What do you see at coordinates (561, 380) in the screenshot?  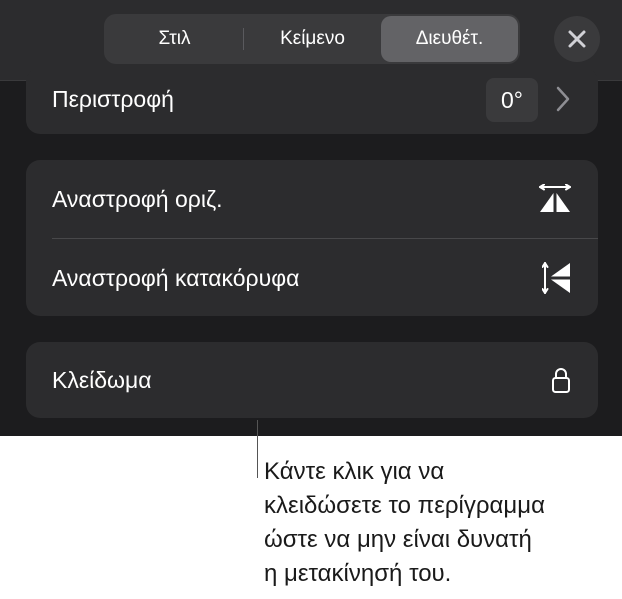 I see `lock-icon` at bounding box center [561, 380].